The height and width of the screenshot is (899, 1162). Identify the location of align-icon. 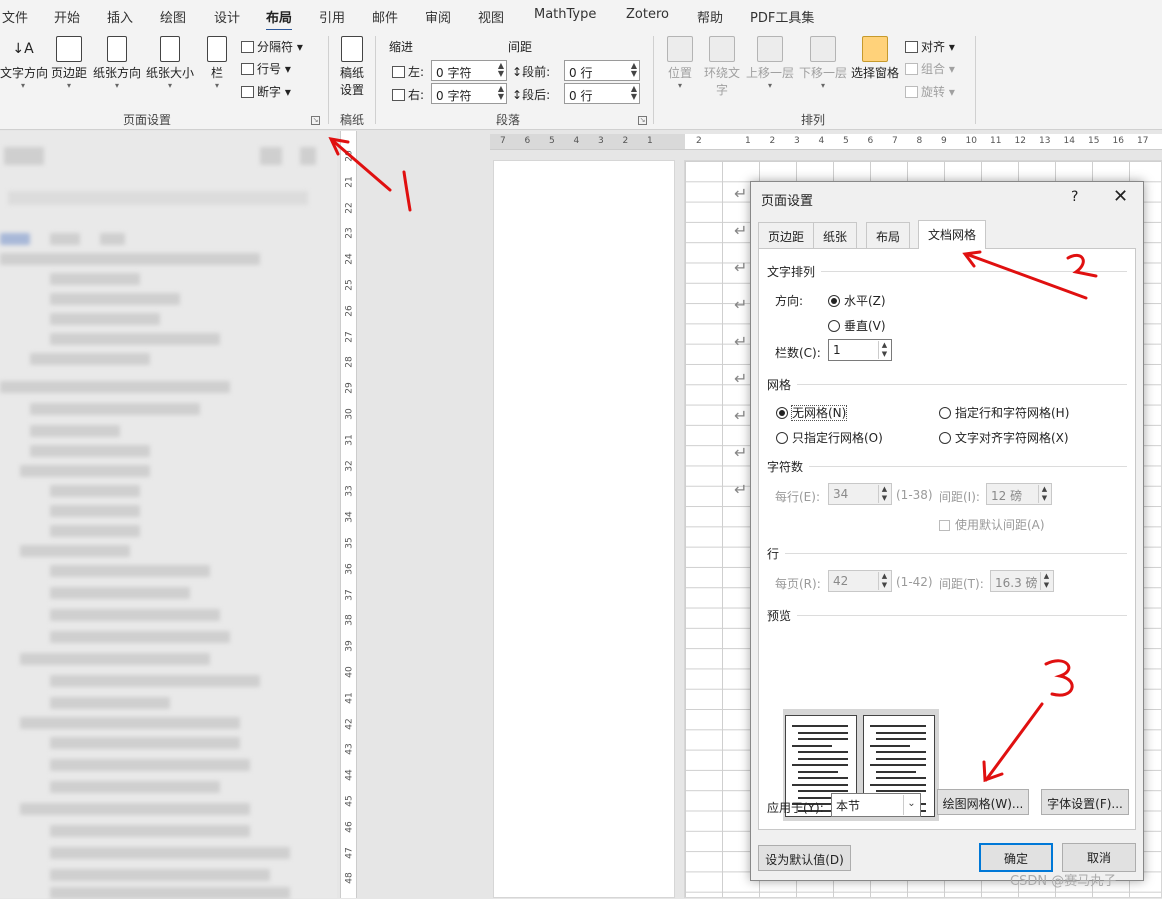
(911, 47).